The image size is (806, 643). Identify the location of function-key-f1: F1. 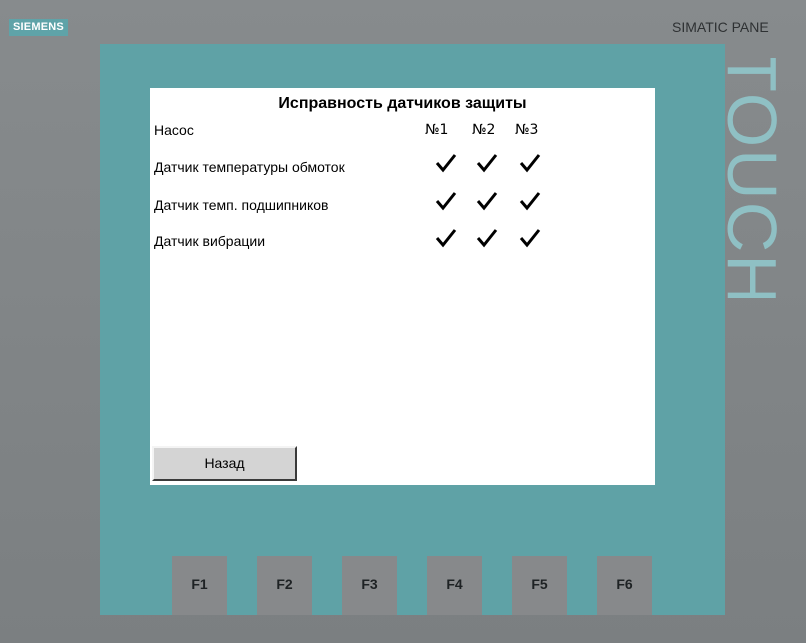
(199, 585).